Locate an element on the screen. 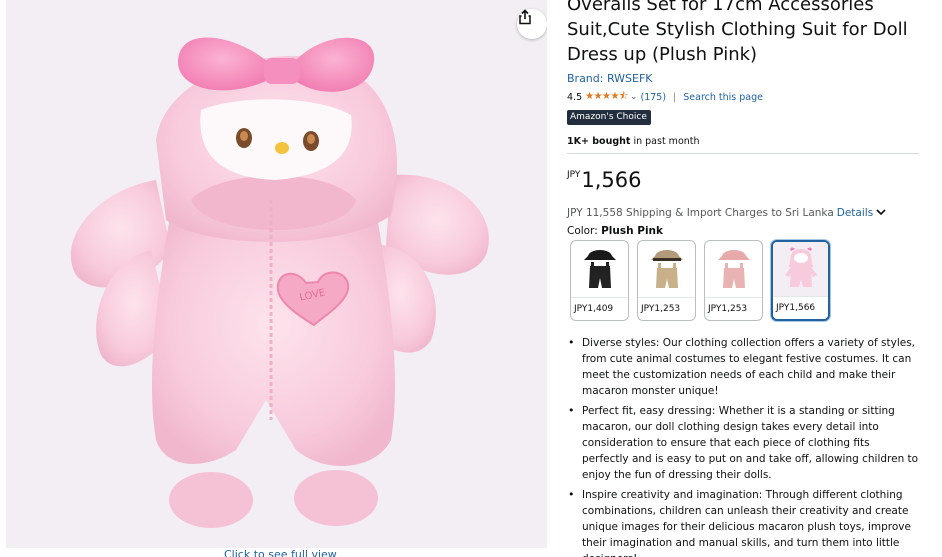  price: JPY 1,566 is located at coordinates (604, 180).